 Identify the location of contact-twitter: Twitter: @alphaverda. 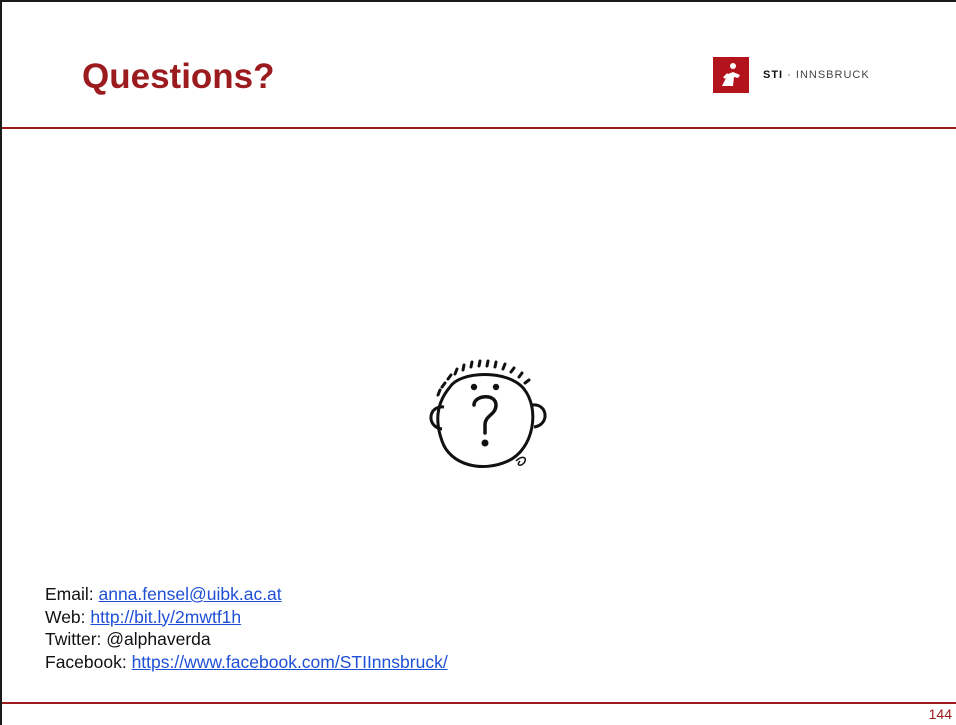
(246, 639).